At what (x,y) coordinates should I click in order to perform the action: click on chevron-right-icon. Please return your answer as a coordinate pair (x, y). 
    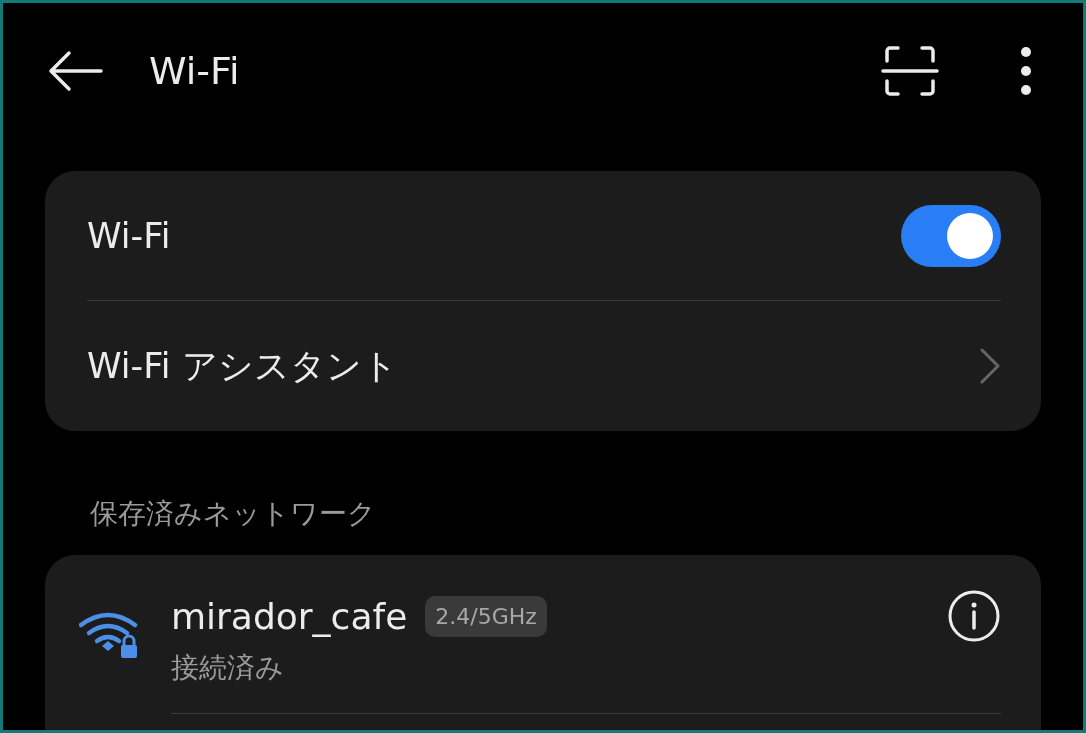
    Looking at the image, I should click on (990, 366).